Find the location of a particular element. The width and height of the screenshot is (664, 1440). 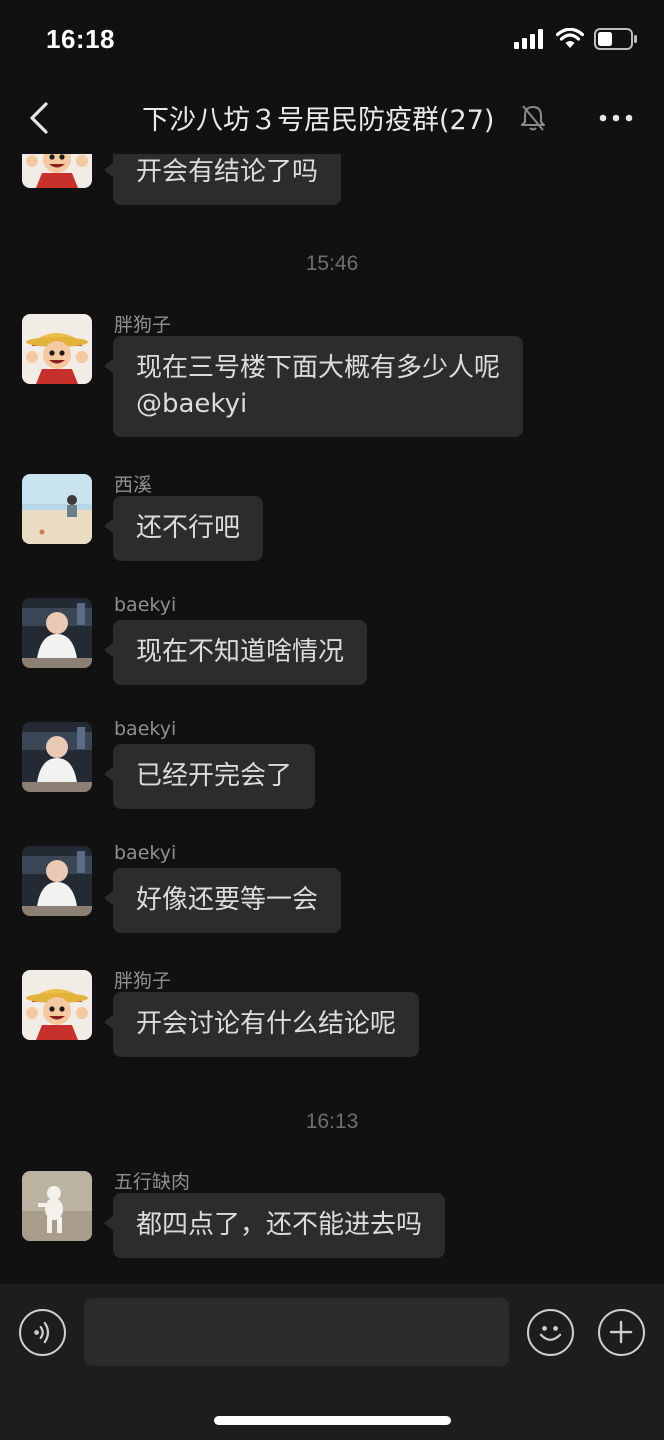

message-bubble: 开会讨论有什么结论呢 is located at coordinates (261, 1024).